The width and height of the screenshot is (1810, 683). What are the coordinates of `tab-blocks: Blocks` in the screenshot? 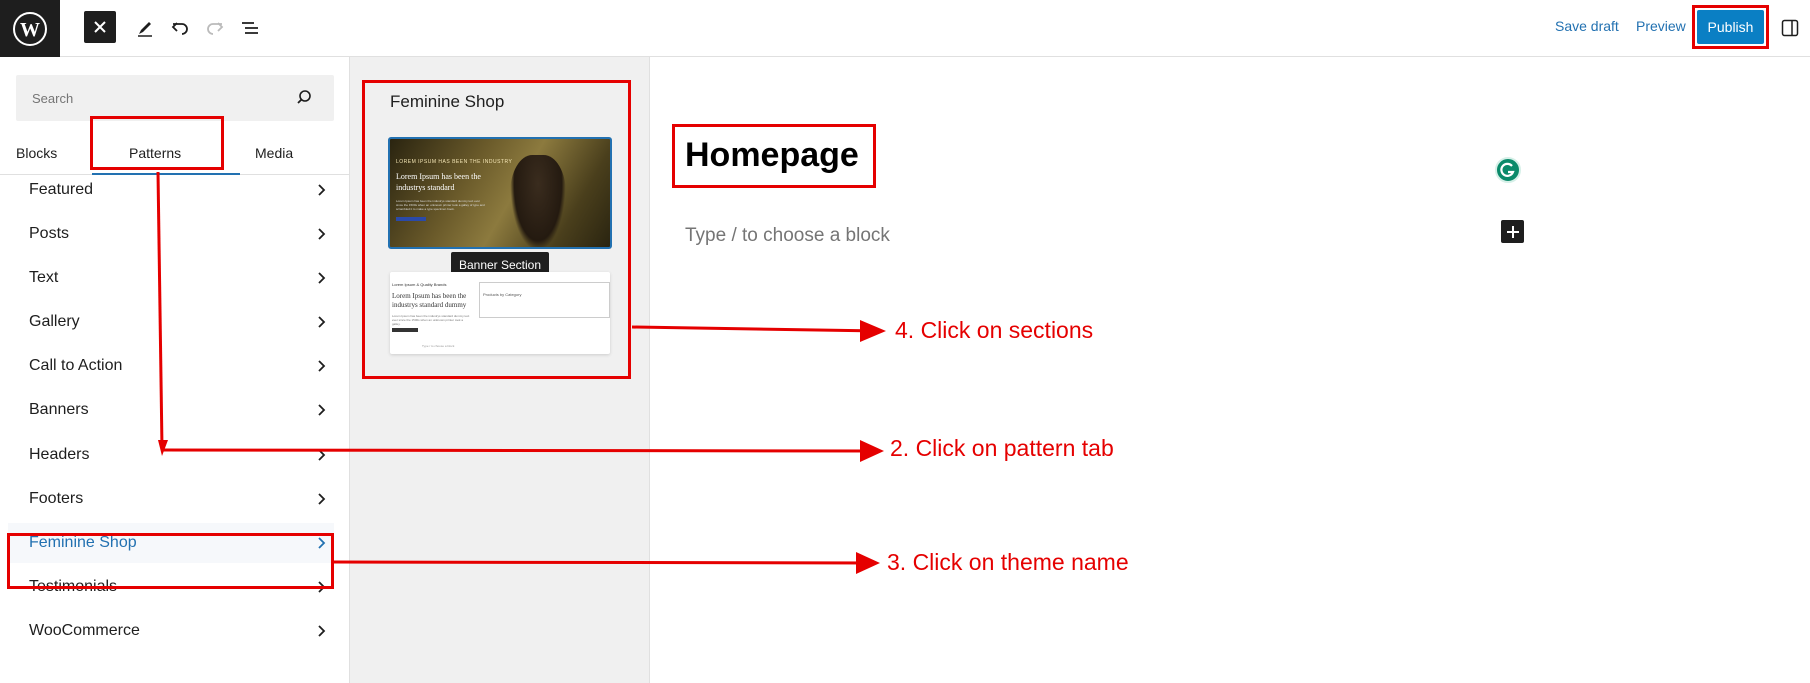 It's located at (36, 153).